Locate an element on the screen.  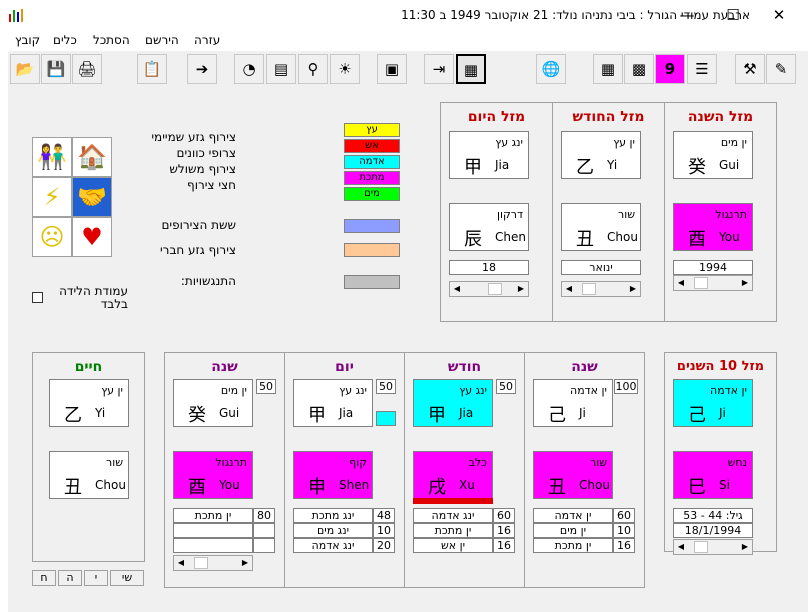
life-stem: ין עץ 乙 Yi is located at coordinates (89, 403).